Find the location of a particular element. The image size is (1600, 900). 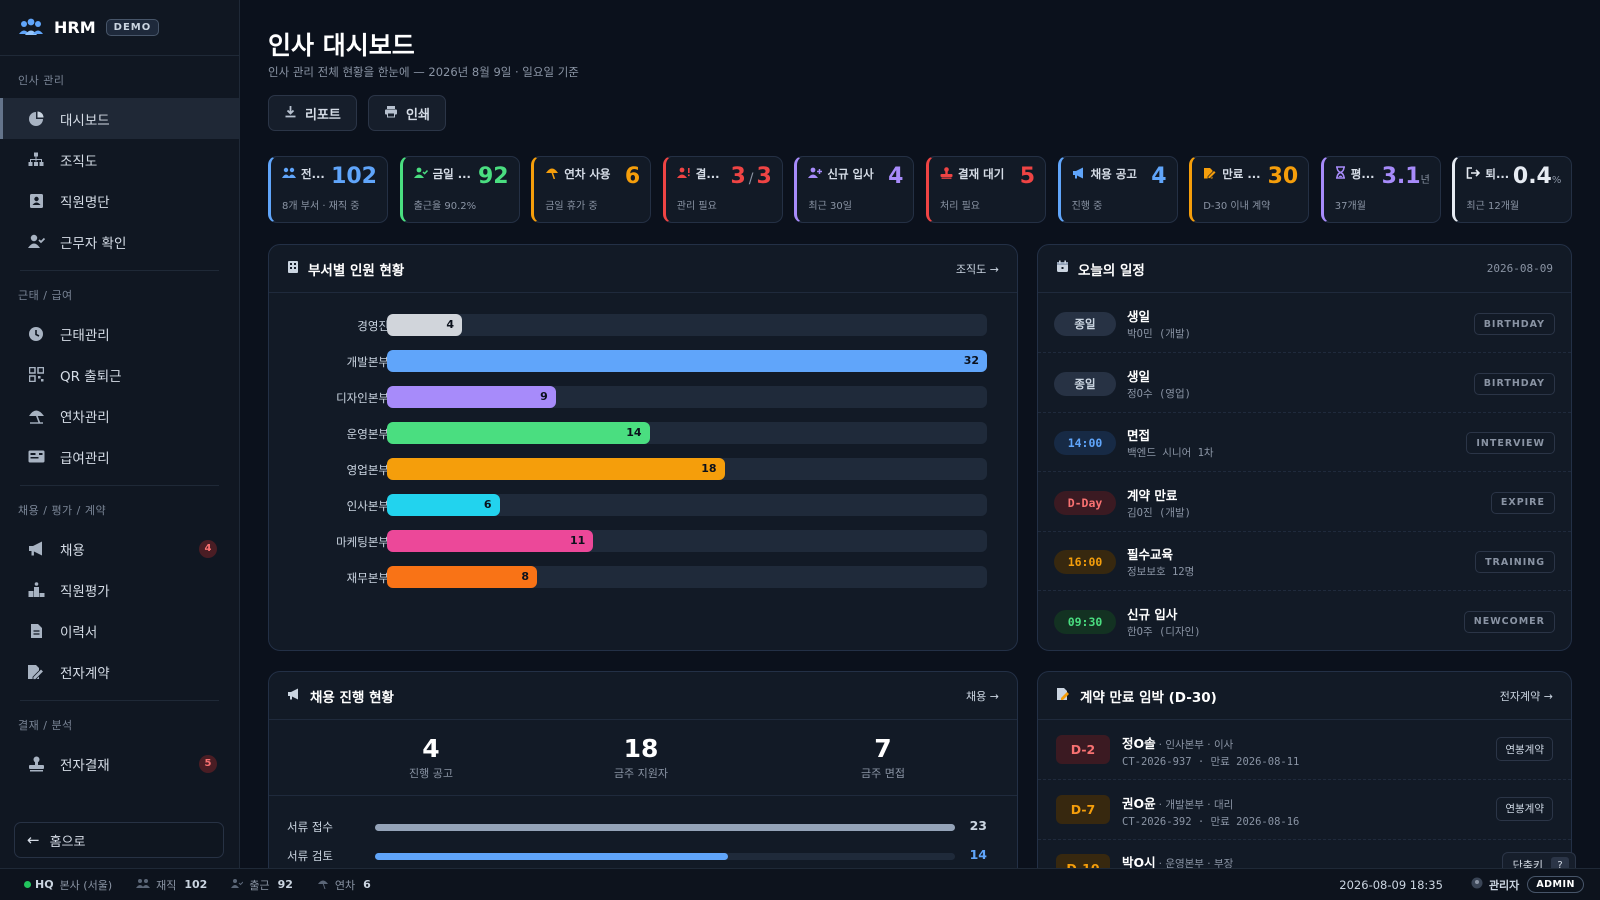

report-button: 리포트 is located at coordinates (312, 113).